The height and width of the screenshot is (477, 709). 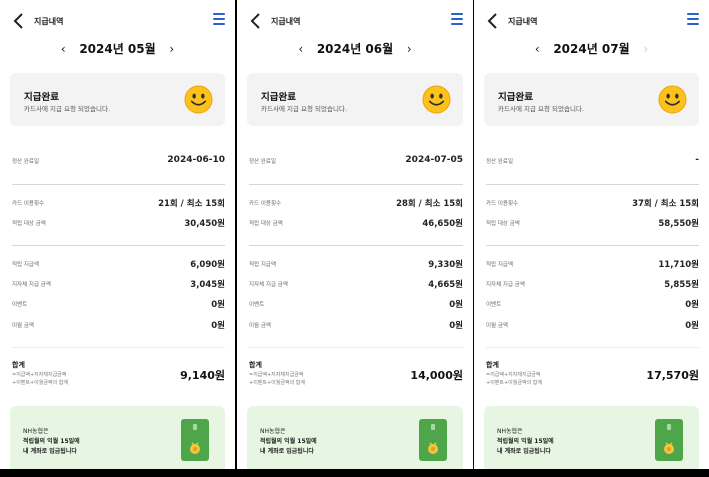 What do you see at coordinates (681, 285) in the screenshot?
I see `local-pay-value: 5,855원` at bounding box center [681, 285].